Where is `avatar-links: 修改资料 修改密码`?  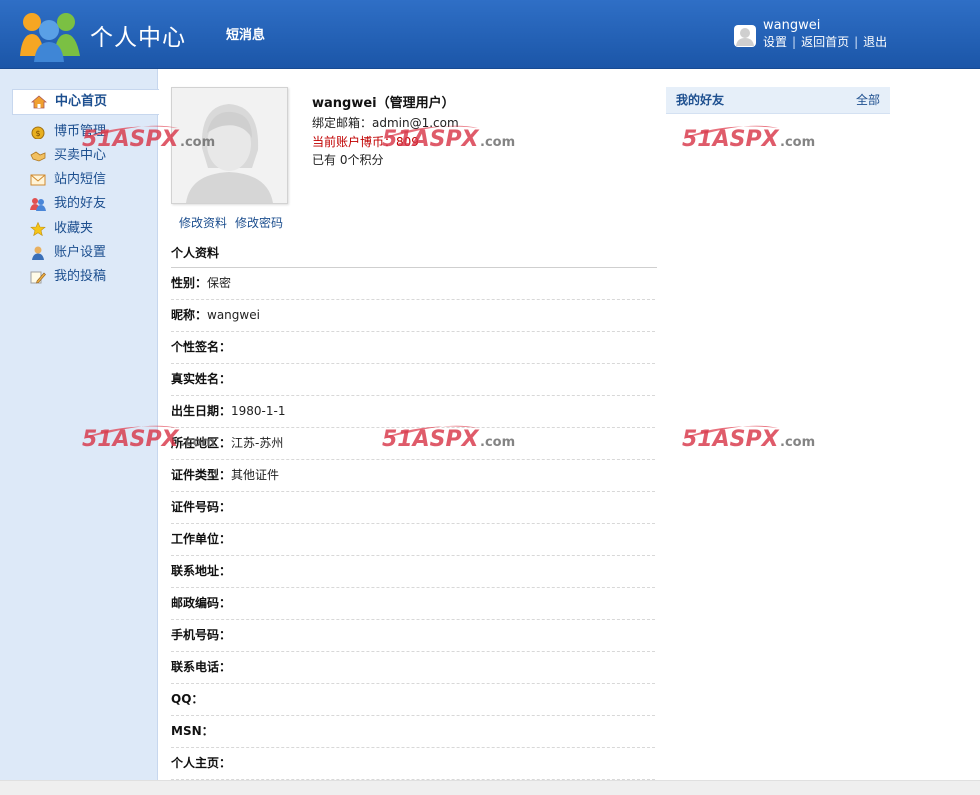 avatar-links: 修改资料 修改密码 is located at coordinates (235, 222).